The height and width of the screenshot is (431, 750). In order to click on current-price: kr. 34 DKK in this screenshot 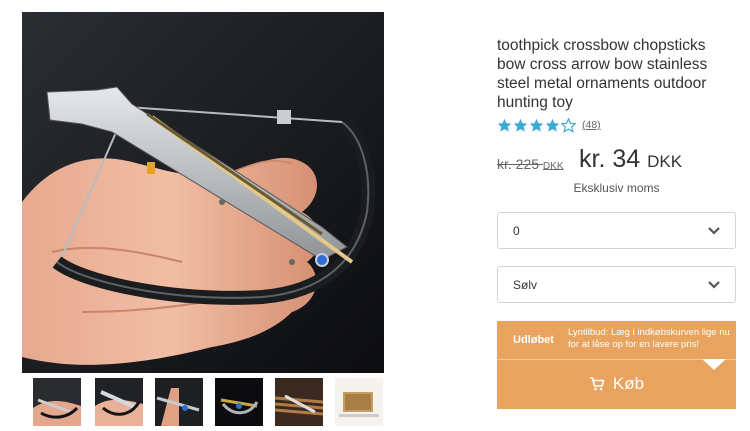, I will do `click(630, 159)`.